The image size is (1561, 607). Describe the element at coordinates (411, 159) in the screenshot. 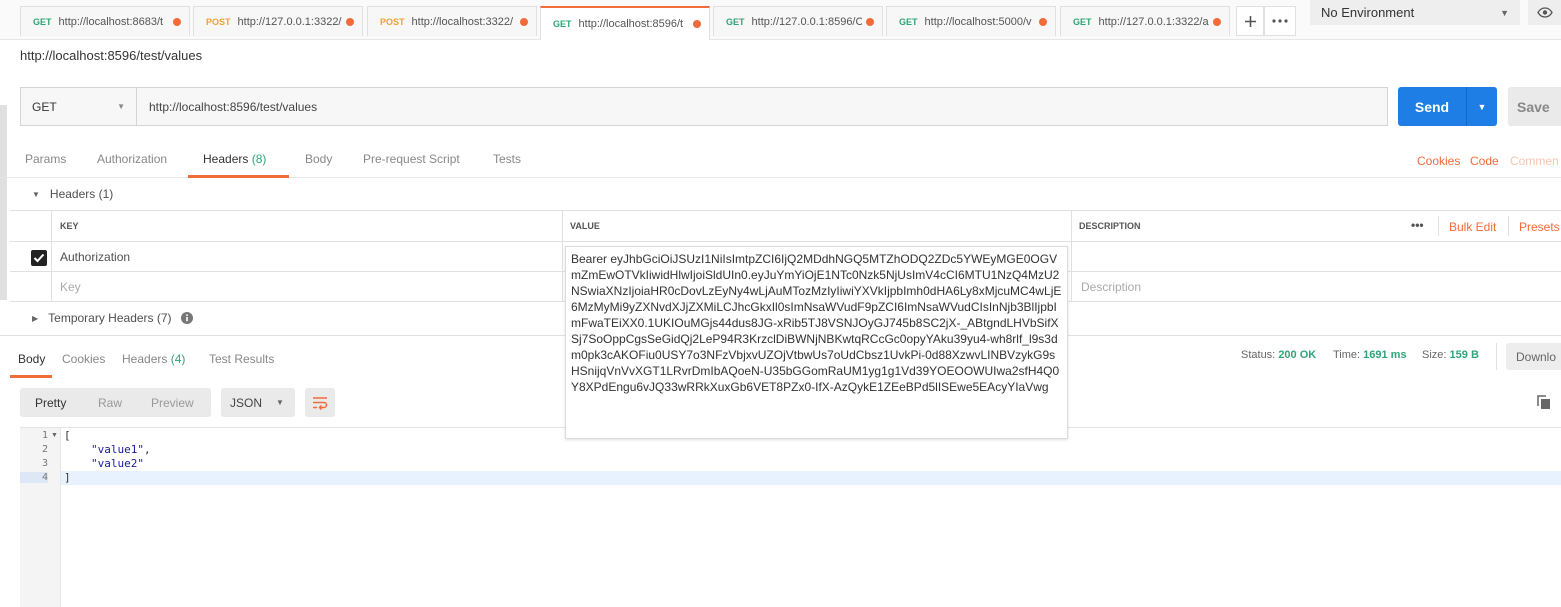

I see `tab-prerequest-script: Pre-request Script` at that location.